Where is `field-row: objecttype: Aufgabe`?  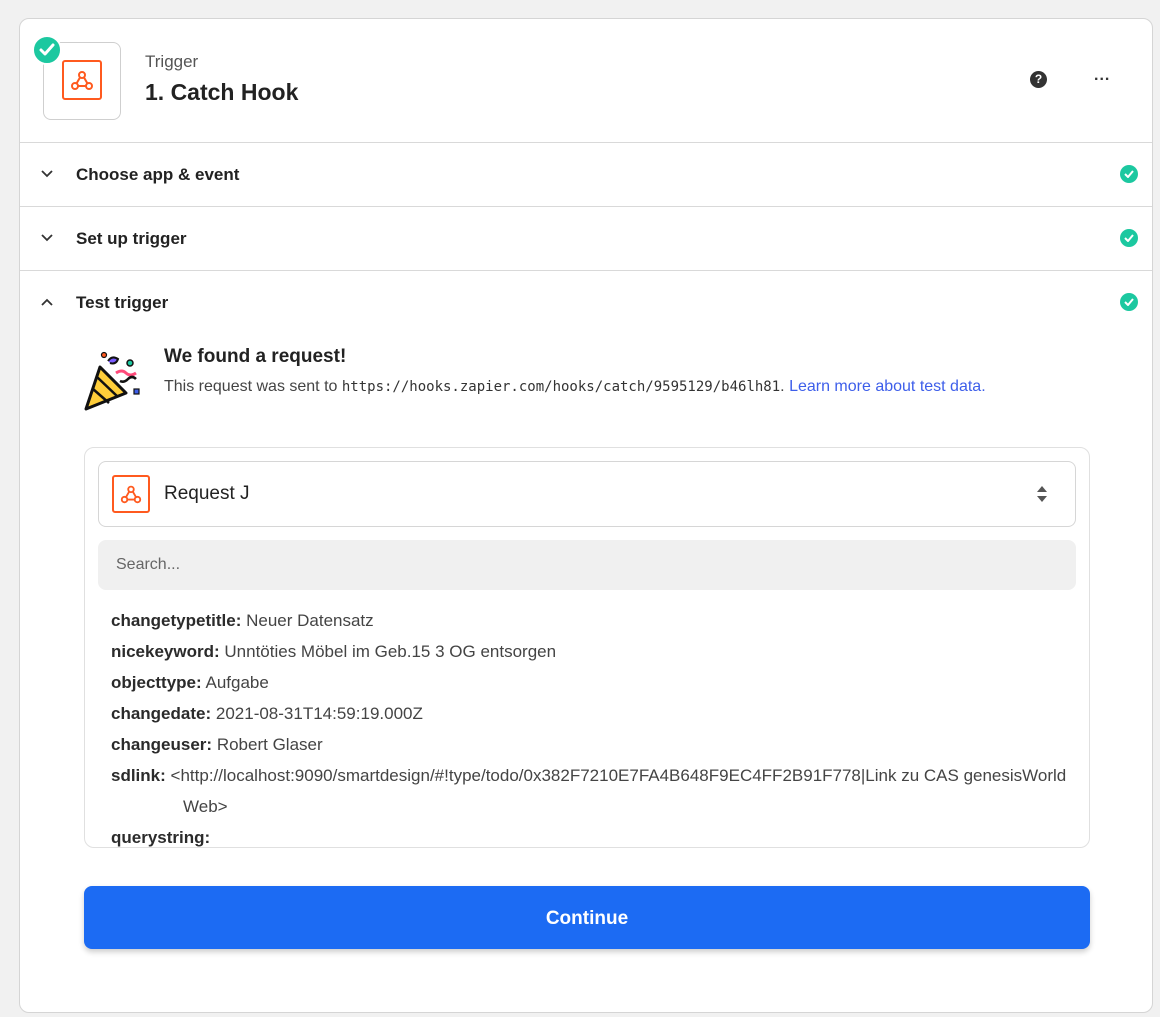 field-row: objecttype: Aufgabe is located at coordinates (591, 682).